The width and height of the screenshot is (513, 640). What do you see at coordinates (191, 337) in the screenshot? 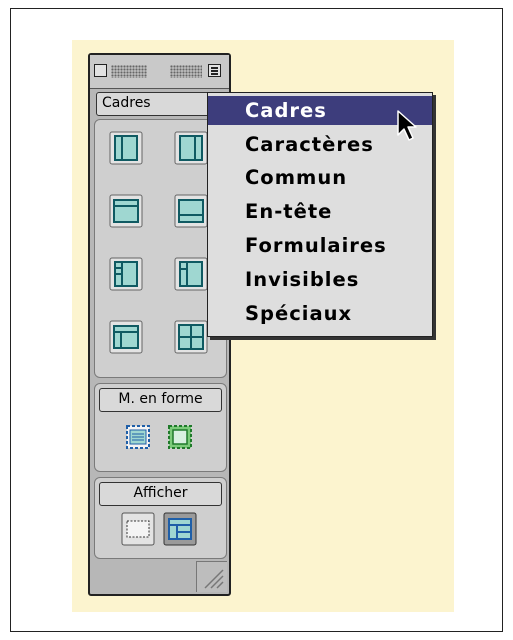
I see `frame-grid-icon` at bounding box center [191, 337].